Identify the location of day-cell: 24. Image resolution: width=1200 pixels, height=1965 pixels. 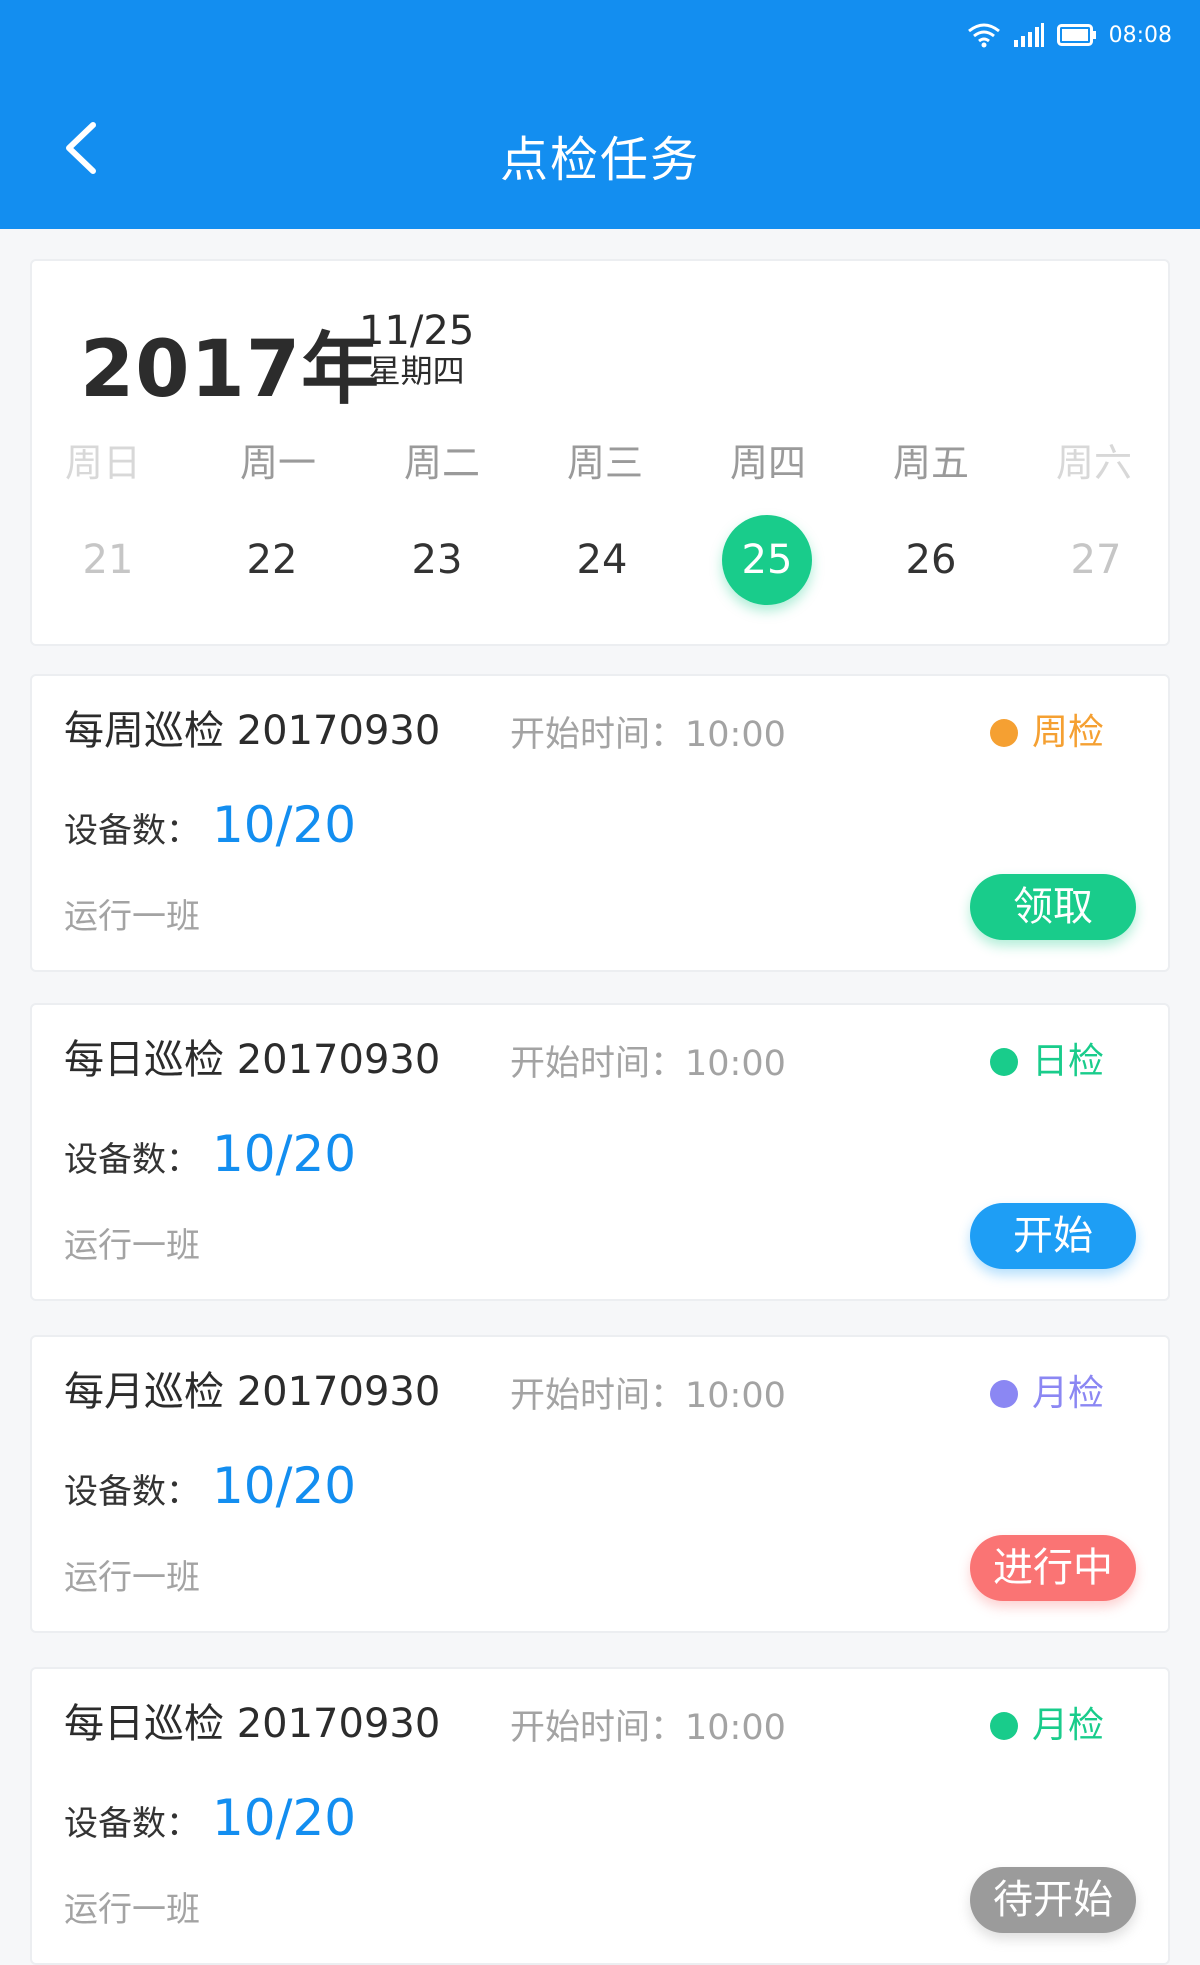
(602, 560).